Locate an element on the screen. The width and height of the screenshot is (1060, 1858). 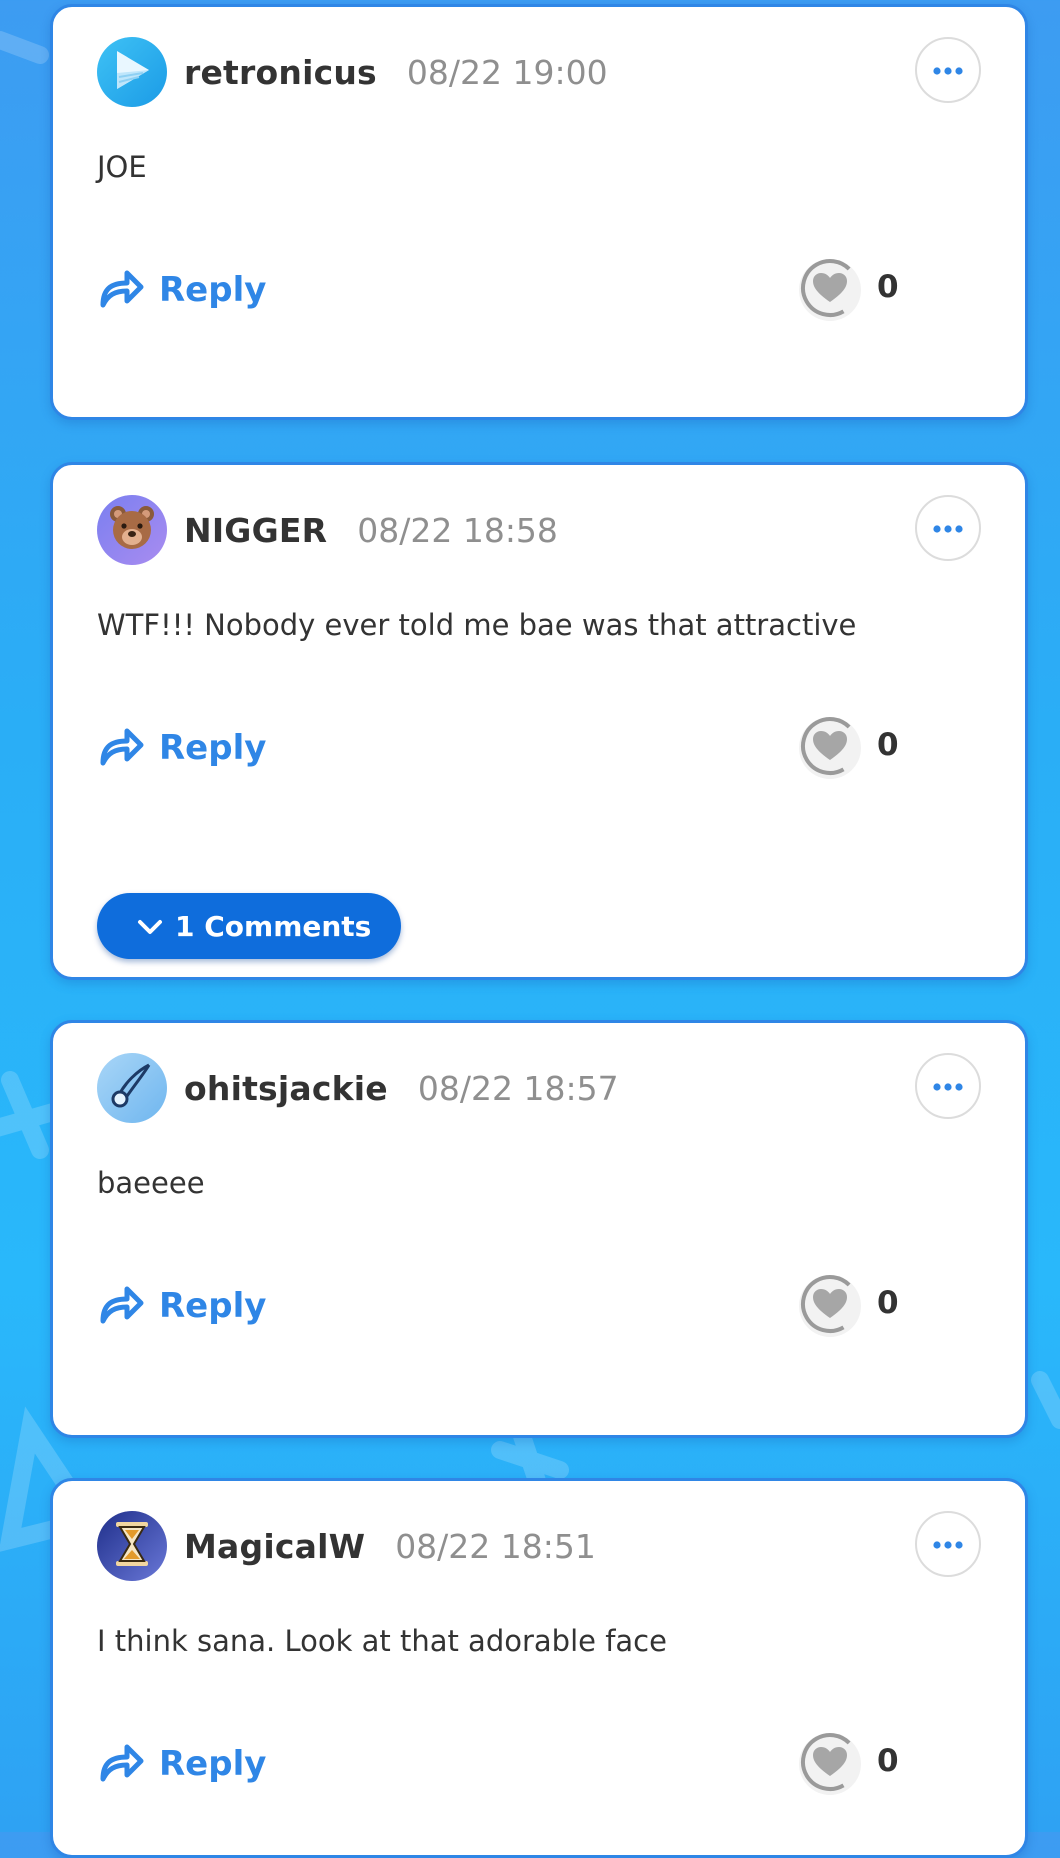
comment-header: NIGGER 08/22 18:58 is located at coordinates (327, 530).